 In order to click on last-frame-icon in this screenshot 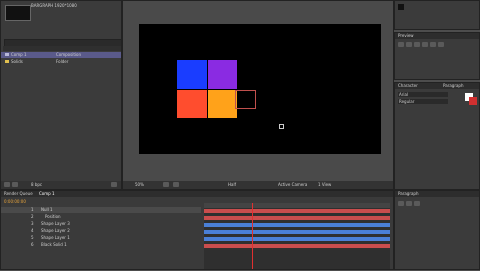, I will do `click(433, 44)`.